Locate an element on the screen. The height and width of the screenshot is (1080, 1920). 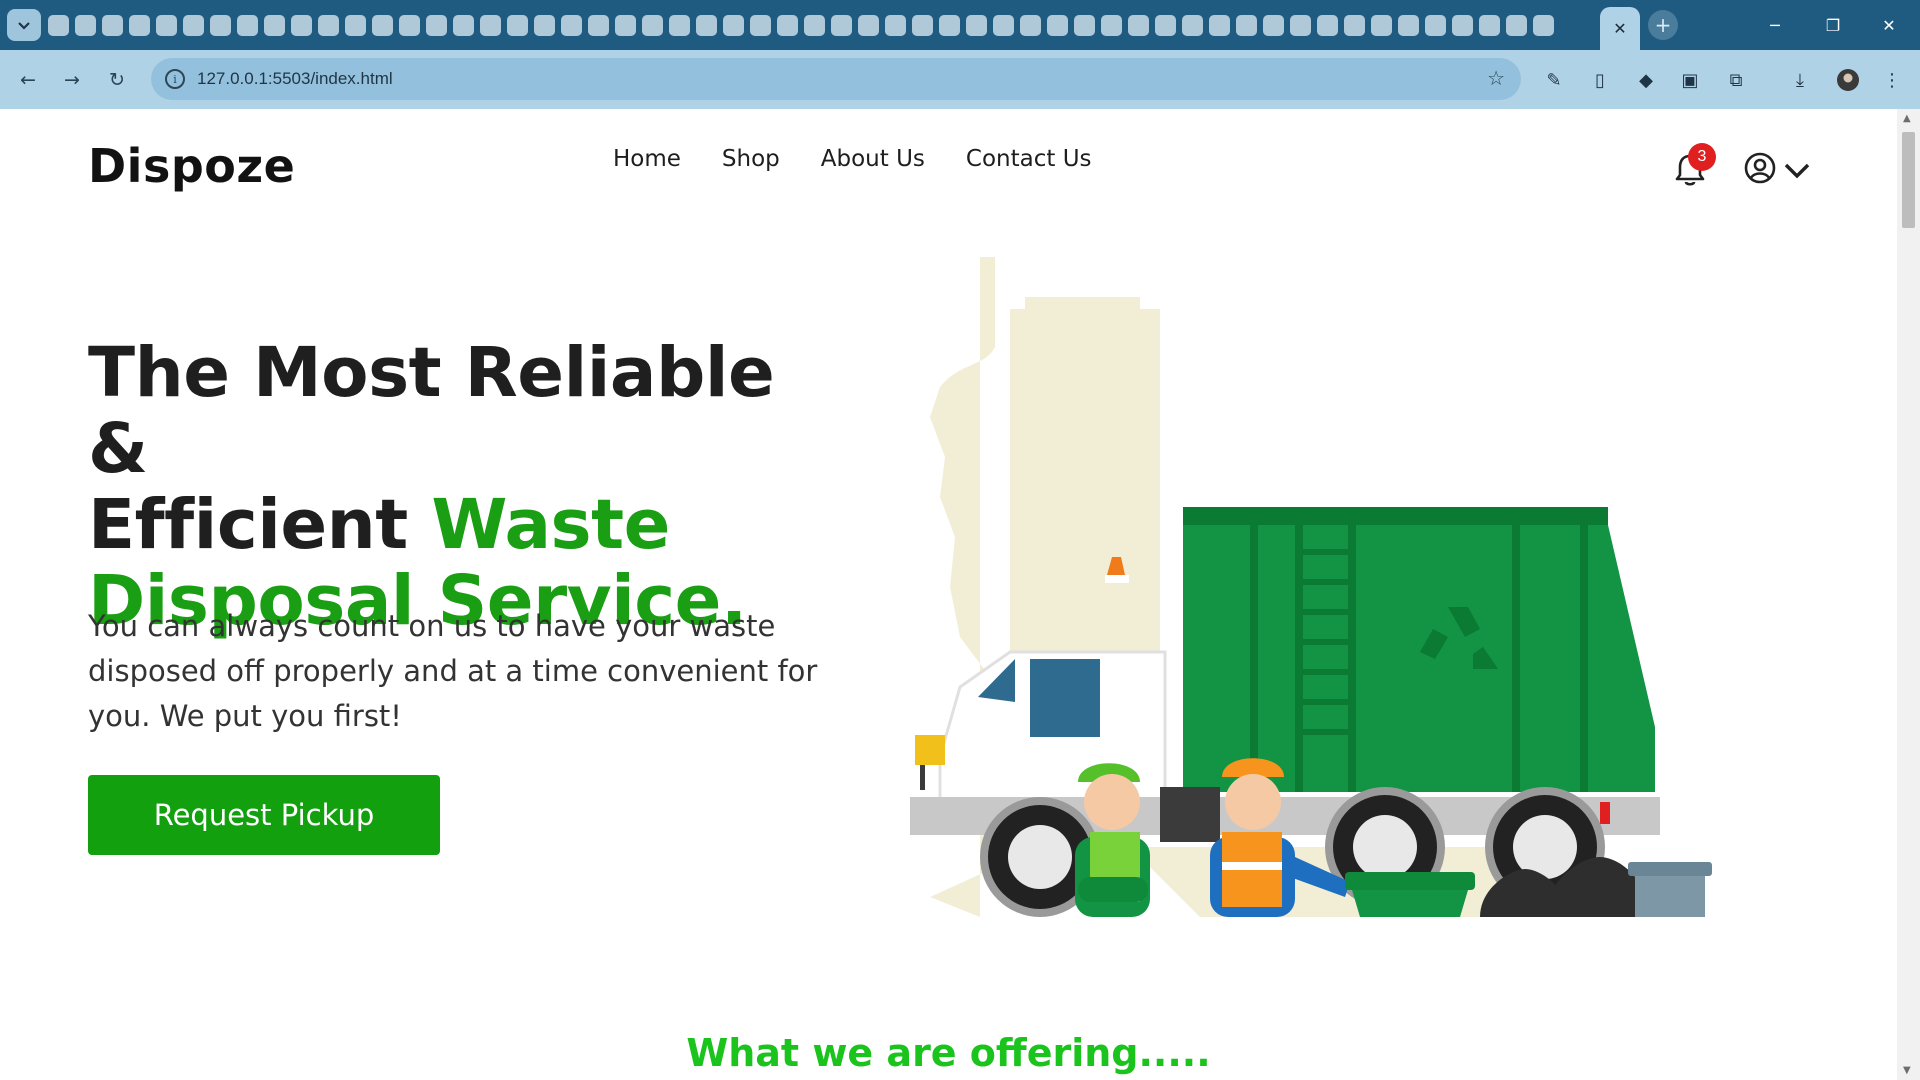
tab-search-button is located at coordinates (24, 25).